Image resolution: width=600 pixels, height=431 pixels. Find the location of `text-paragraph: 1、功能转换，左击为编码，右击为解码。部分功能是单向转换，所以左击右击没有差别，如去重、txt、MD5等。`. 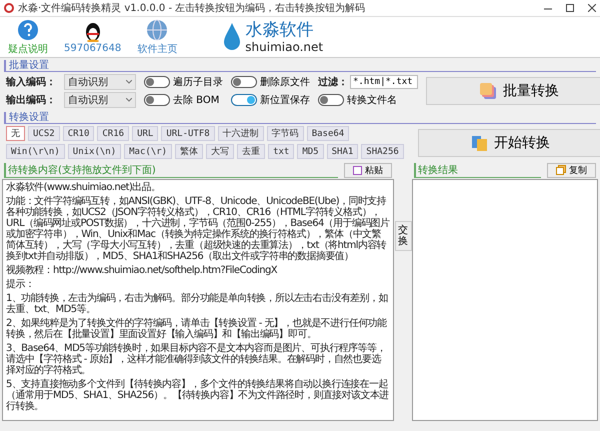

text-paragraph: 1、功能转换，左击为编码，右击为解码。部分功能是单向转换，所以左击右击没有差别，如去重、txt、MD5等。 is located at coordinates (197, 304).